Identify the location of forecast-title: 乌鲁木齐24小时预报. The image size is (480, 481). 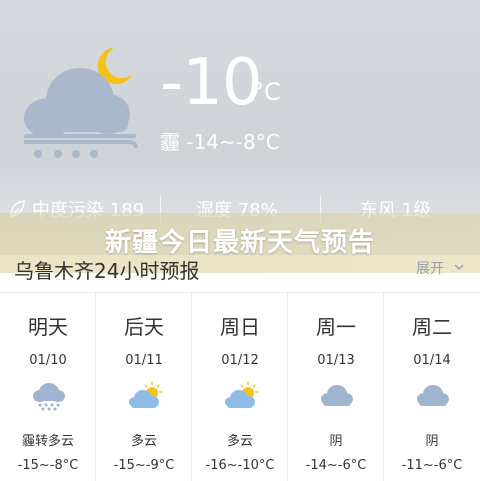
(107, 271).